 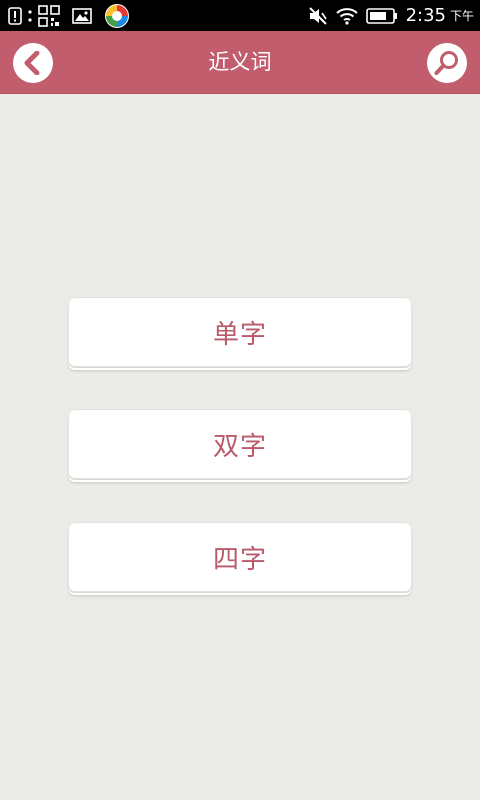 I want to click on status-bar: 2:35 下午, so click(x=240, y=15).